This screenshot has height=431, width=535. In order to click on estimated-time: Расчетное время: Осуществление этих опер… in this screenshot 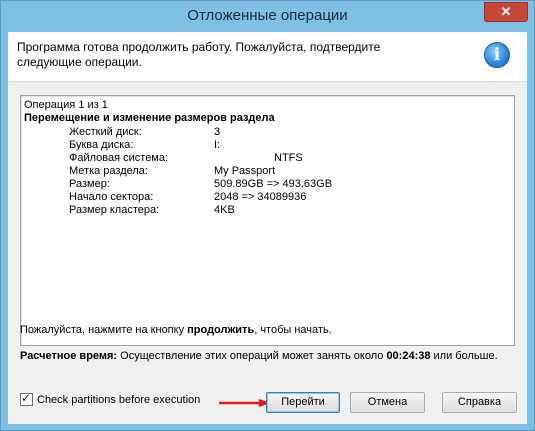, I will do `click(259, 356)`.